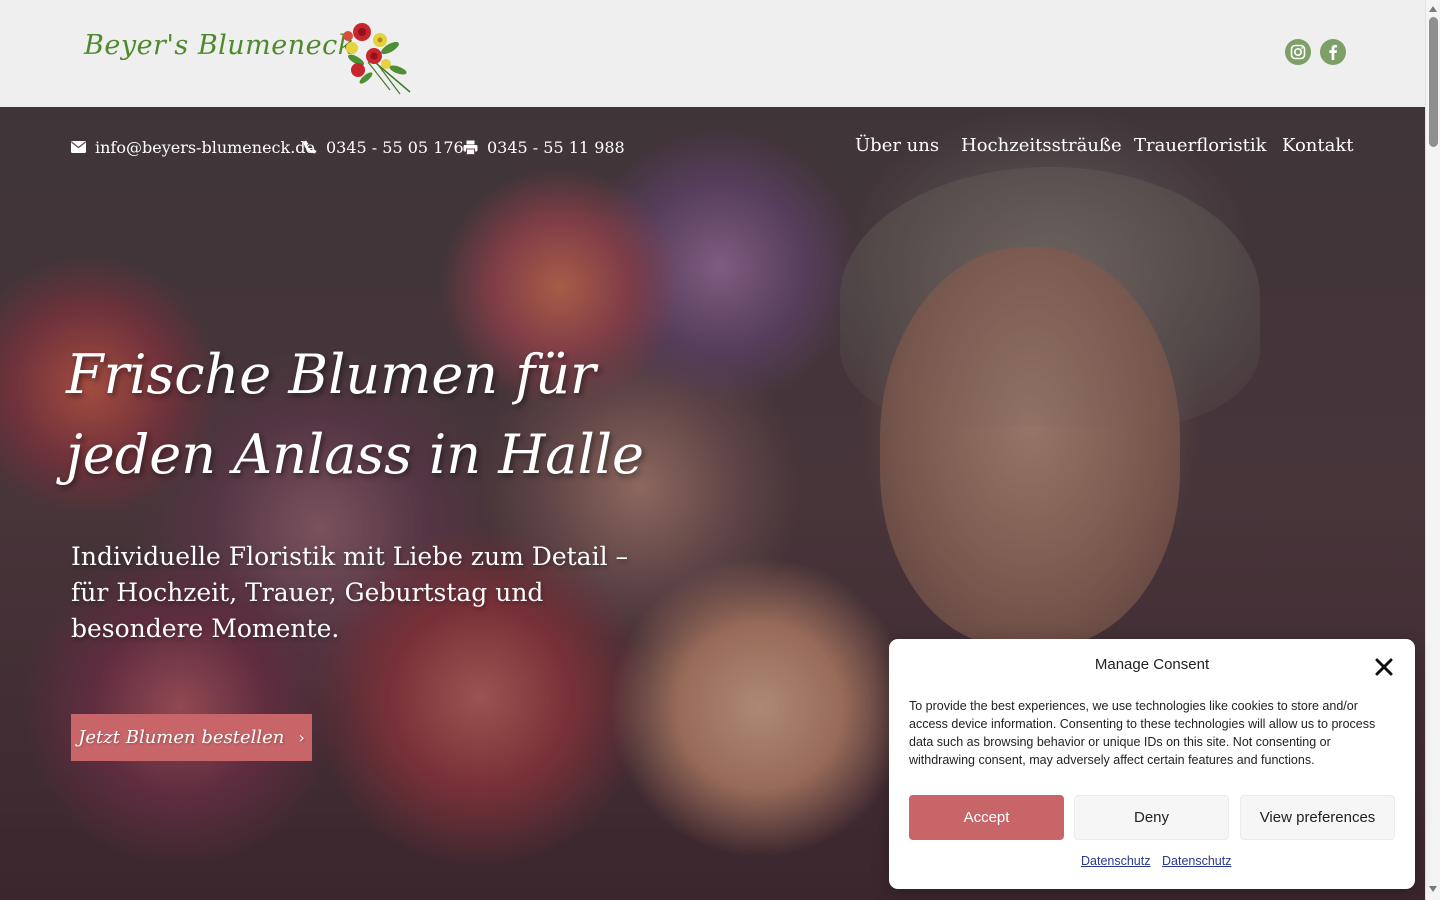 This screenshot has width=1440, height=900. Describe the element at coordinates (1196, 861) in the screenshot. I see `privacy-link-2: Datenschutz` at that location.